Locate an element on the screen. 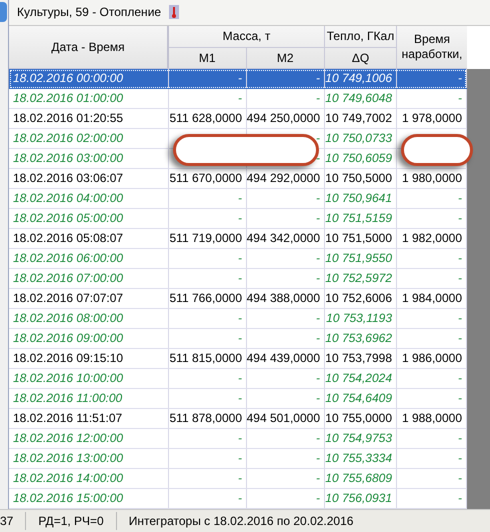  table-cell-text: 10 752,6006 is located at coordinates (358, 299).